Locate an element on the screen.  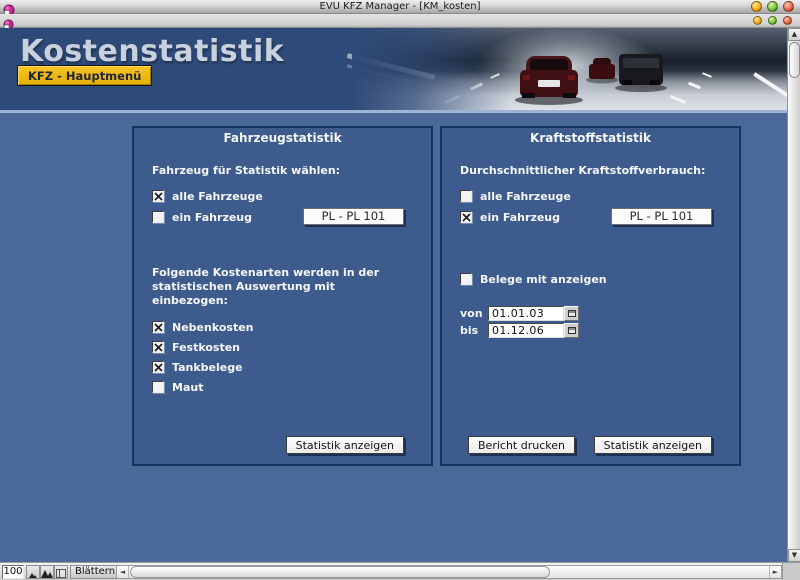
checkbox-row: Tankbelege is located at coordinates (197, 367).